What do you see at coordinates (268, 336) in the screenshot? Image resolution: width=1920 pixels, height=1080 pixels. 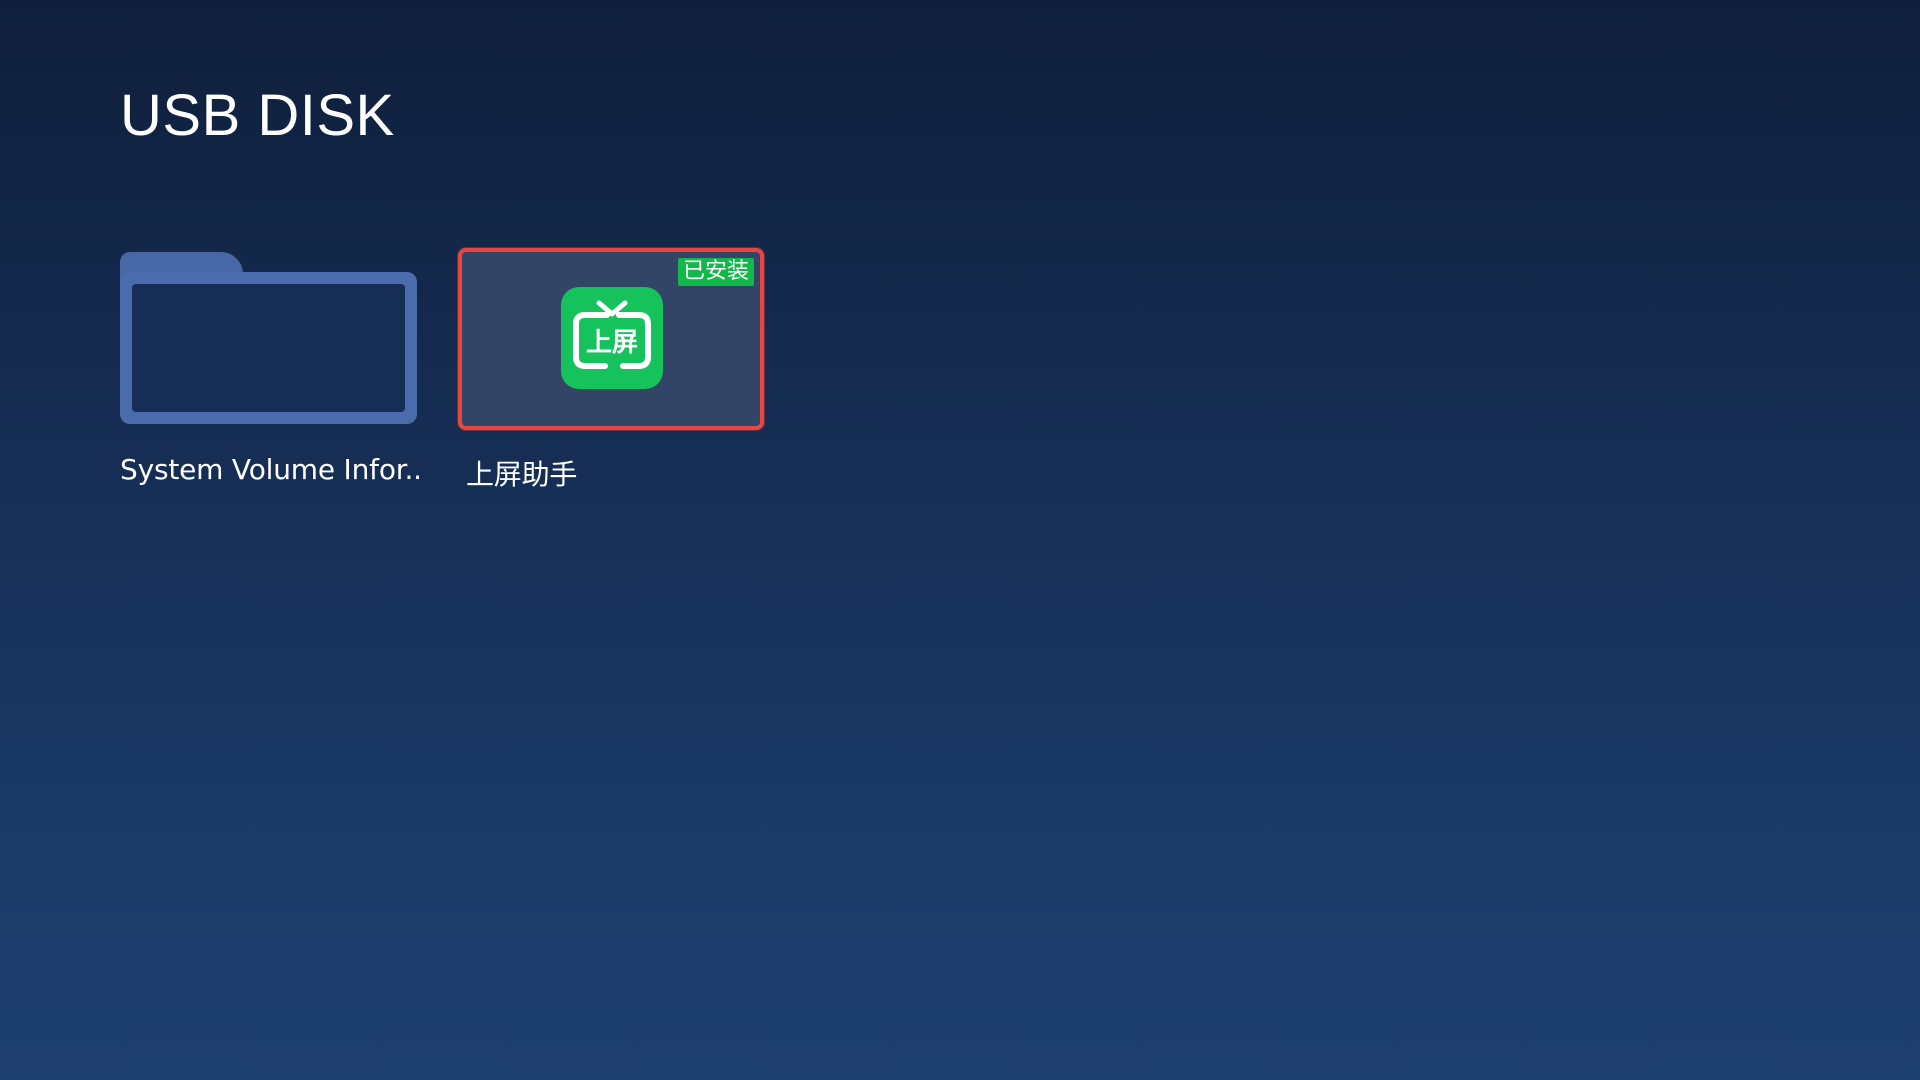 I see `folder-icon` at bounding box center [268, 336].